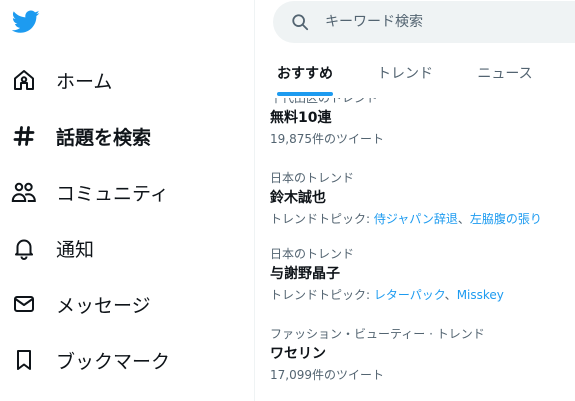 This screenshot has width=575, height=401. Describe the element at coordinates (298, 198) in the screenshot. I see `trend-name: 鈴木誠也` at that location.